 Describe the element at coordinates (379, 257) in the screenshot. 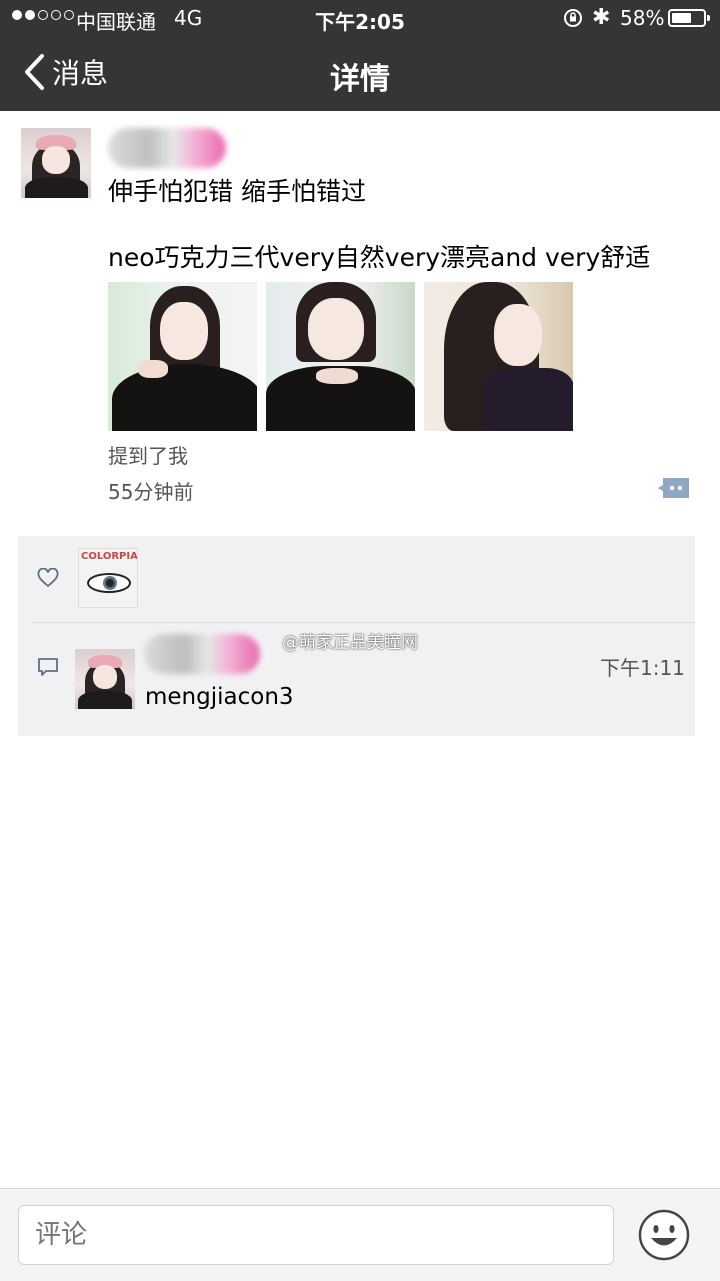

I see `post-text-line-2: neo巧克力三代very自然very漂亮and very舒适` at that location.